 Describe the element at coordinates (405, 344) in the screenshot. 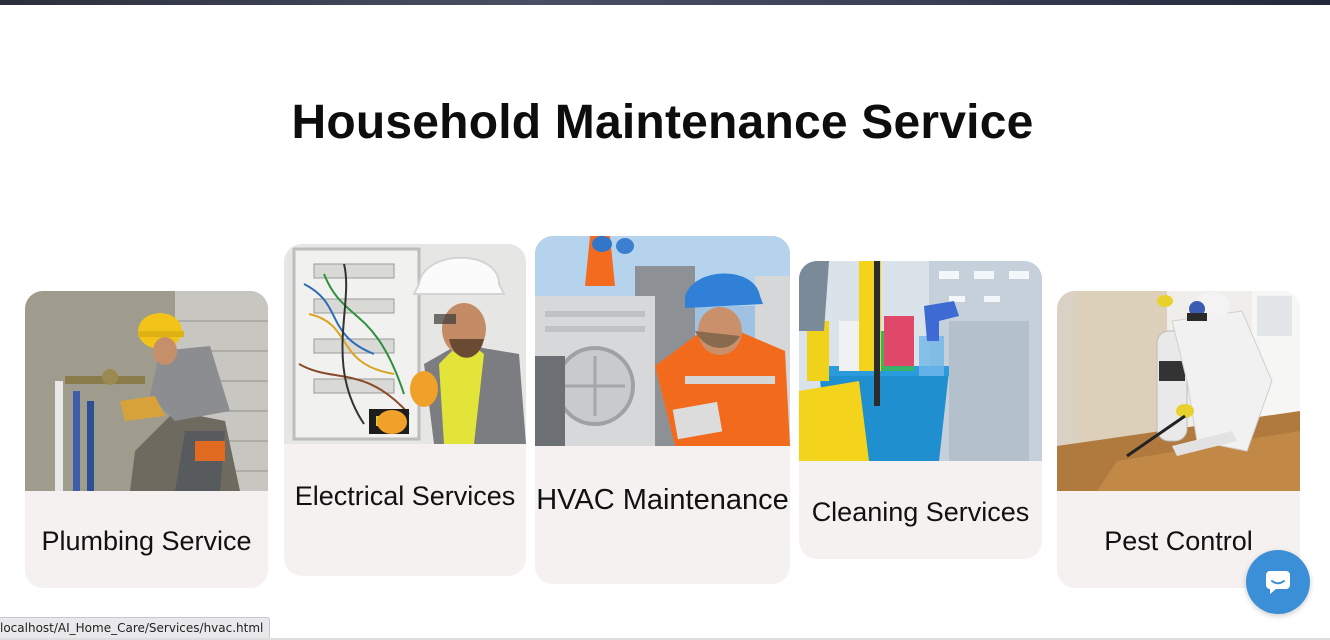

I see `electrician-photo` at that location.